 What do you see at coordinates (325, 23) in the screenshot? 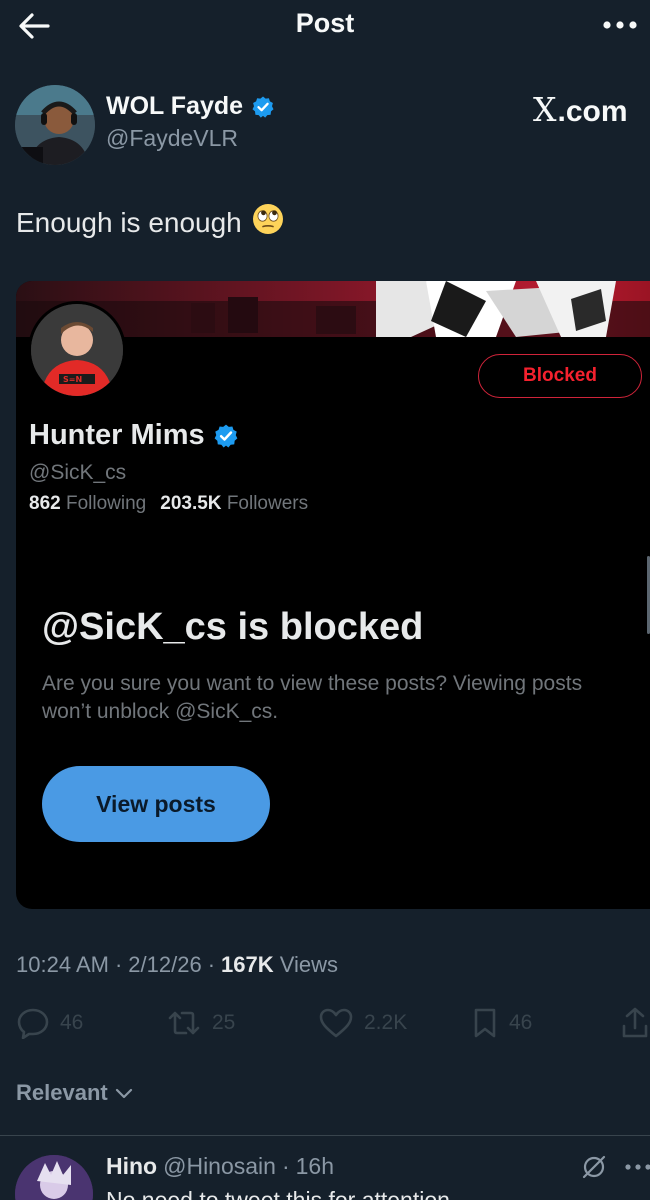
I see `page-title: Post` at bounding box center [325, 23].